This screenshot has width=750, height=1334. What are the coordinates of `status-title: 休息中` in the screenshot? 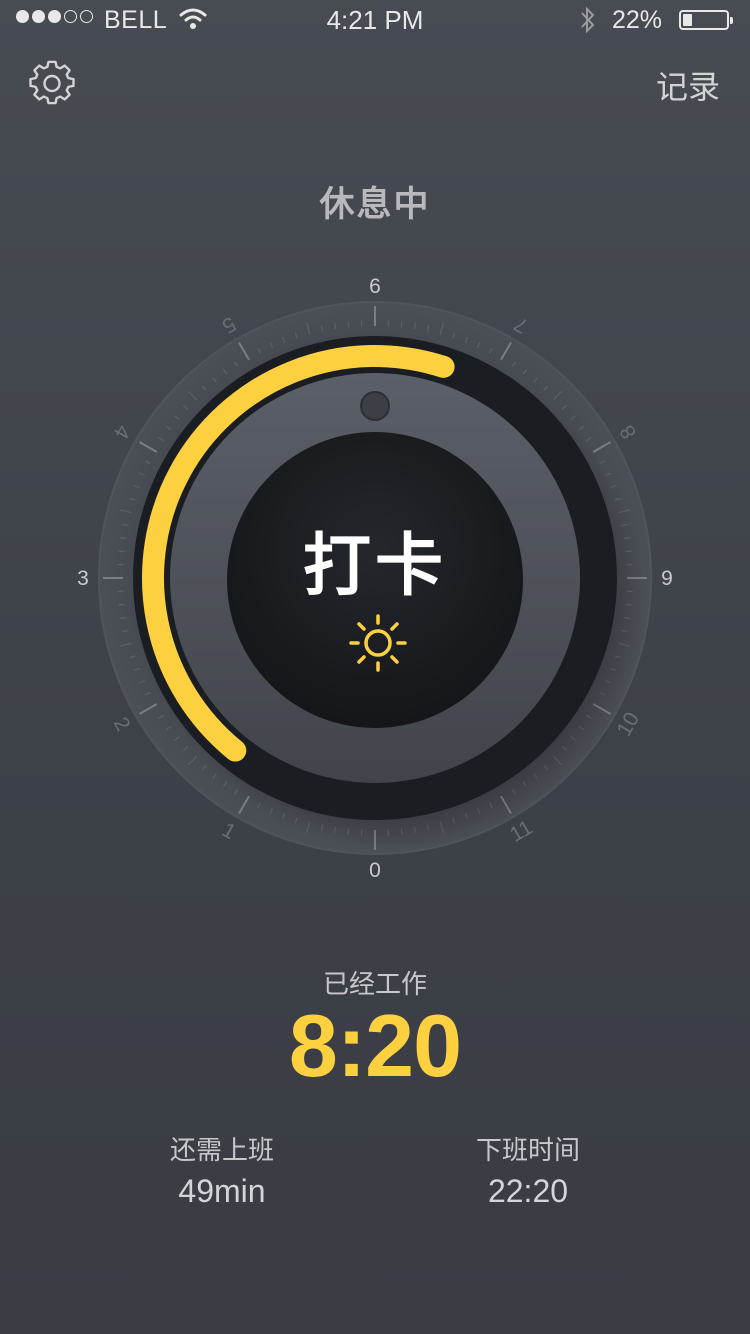 It's located at (375, 204).